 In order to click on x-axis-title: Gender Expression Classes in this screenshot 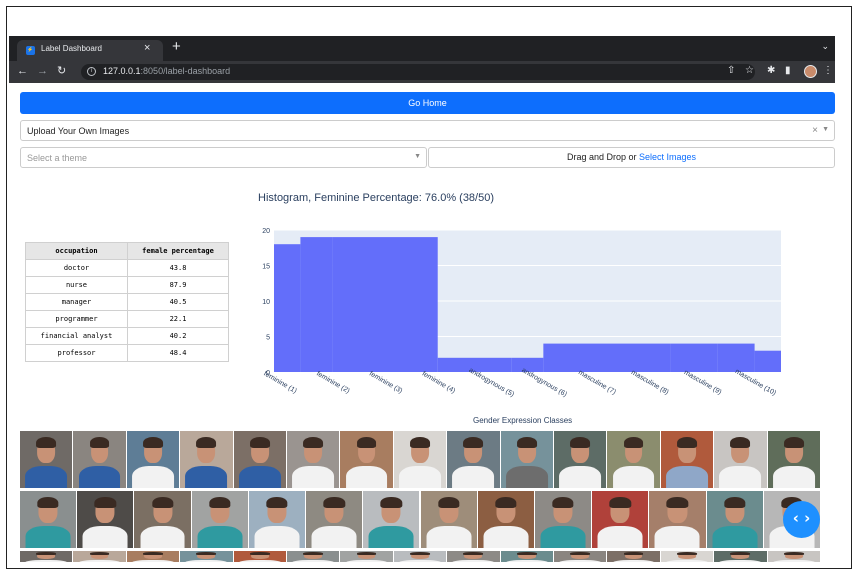, I will do `click(523, 420)`.